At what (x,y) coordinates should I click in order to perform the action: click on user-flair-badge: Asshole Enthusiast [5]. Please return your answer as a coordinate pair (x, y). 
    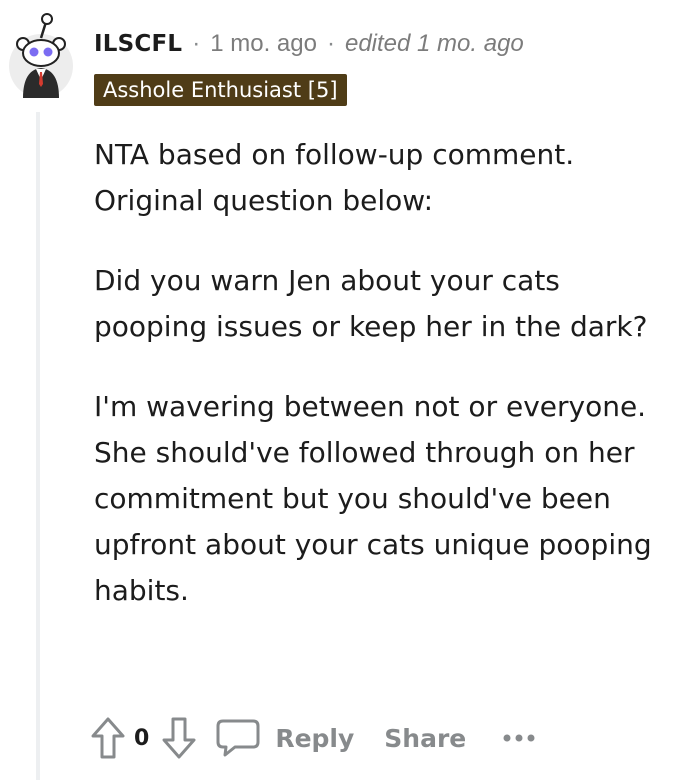
    Looking at the image, I should click on (220, 90).